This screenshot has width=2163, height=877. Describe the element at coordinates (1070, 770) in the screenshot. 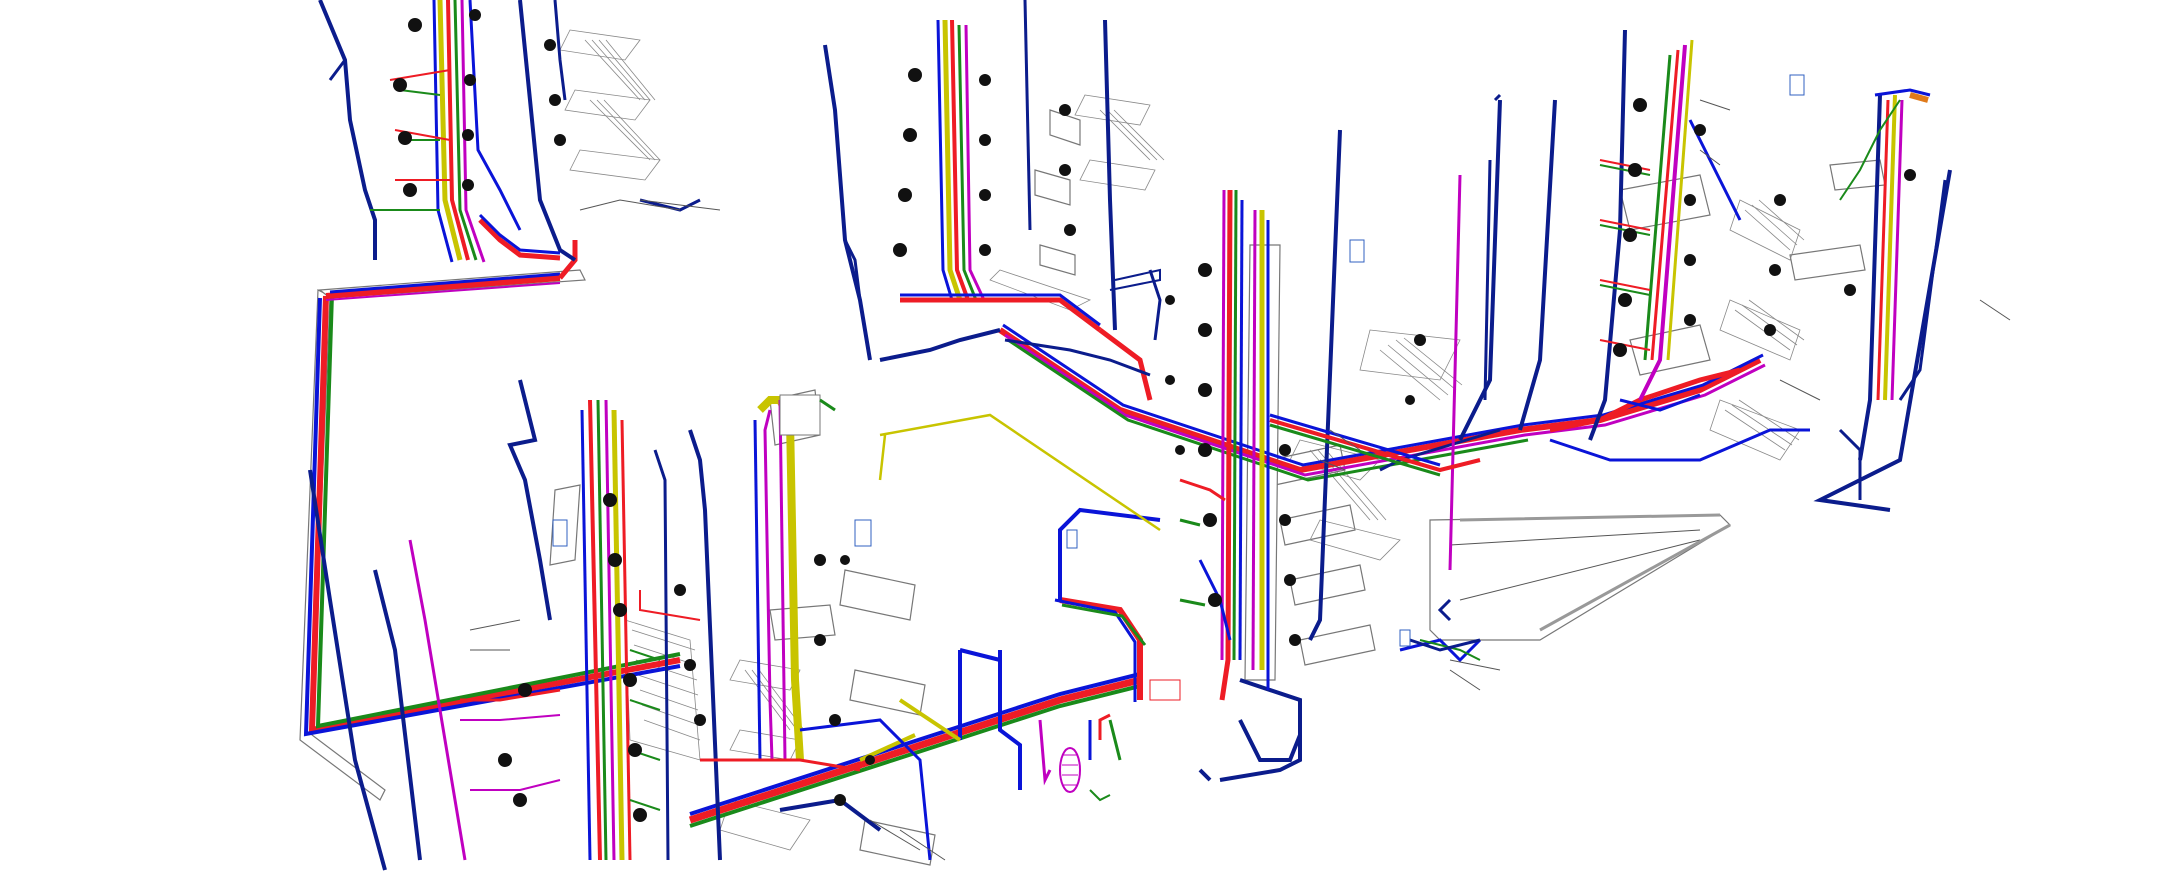

I see `storage-tank` at that location.